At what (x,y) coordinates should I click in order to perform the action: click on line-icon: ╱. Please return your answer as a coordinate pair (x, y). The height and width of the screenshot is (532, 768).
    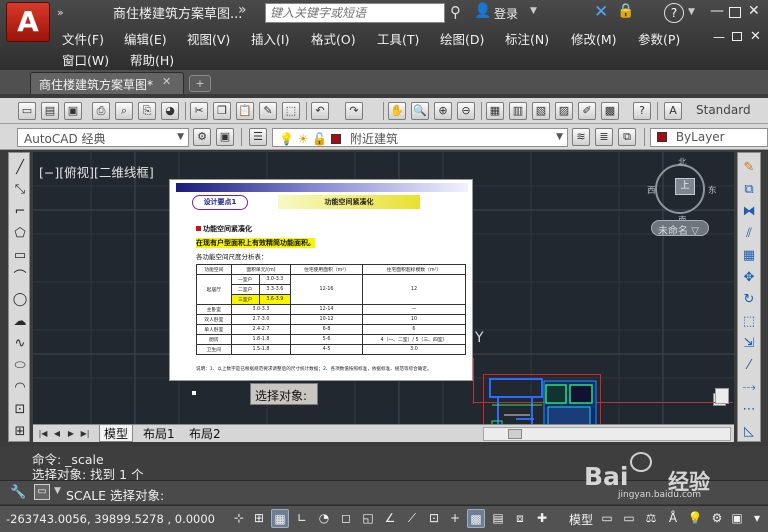
    Looking at the image, I should click on (20, 168).